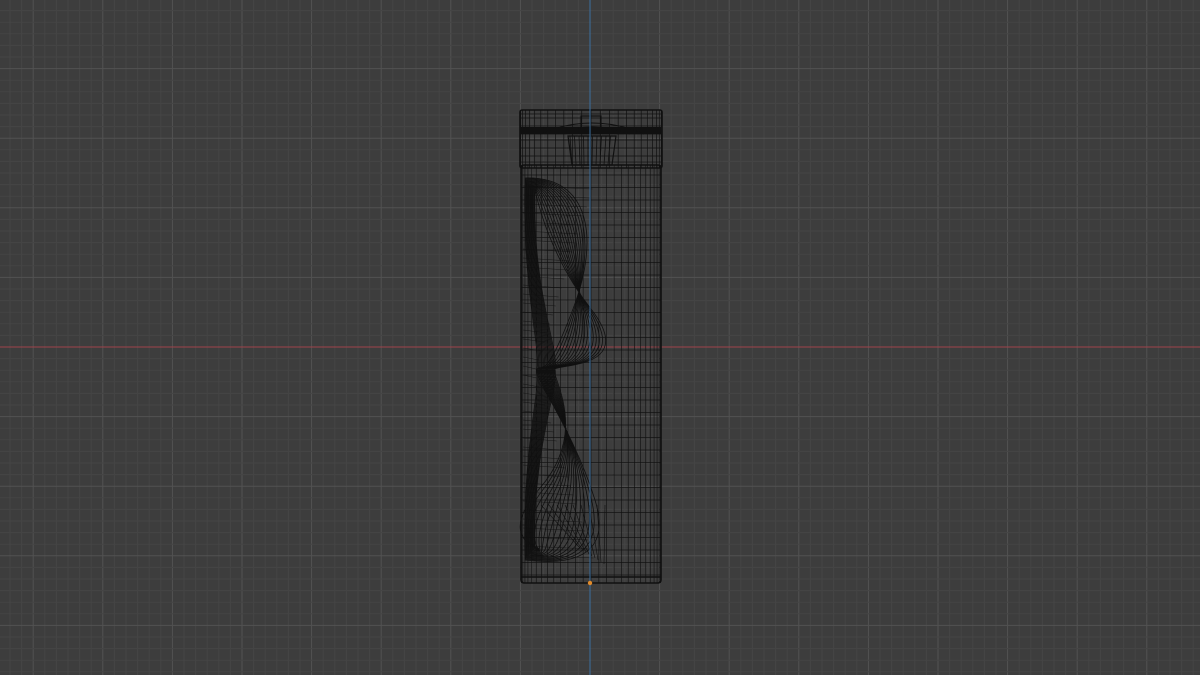  Describe the element at coordinates (591, 346) in the screenshot. I see `mesh-object-wireframe` at that location.